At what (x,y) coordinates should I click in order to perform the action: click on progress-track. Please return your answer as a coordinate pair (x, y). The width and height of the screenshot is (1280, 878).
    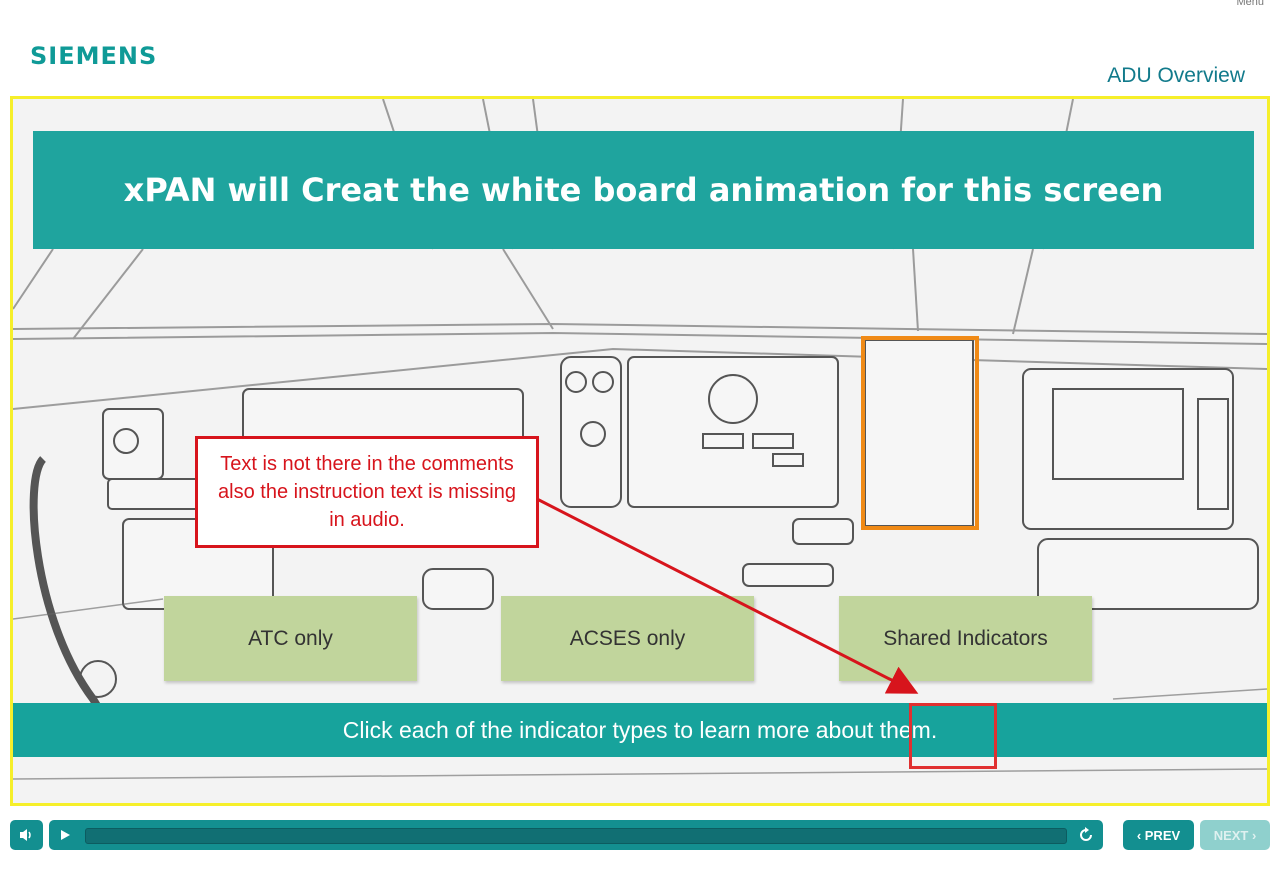
    Looking at the image, I should click on (576, 836).